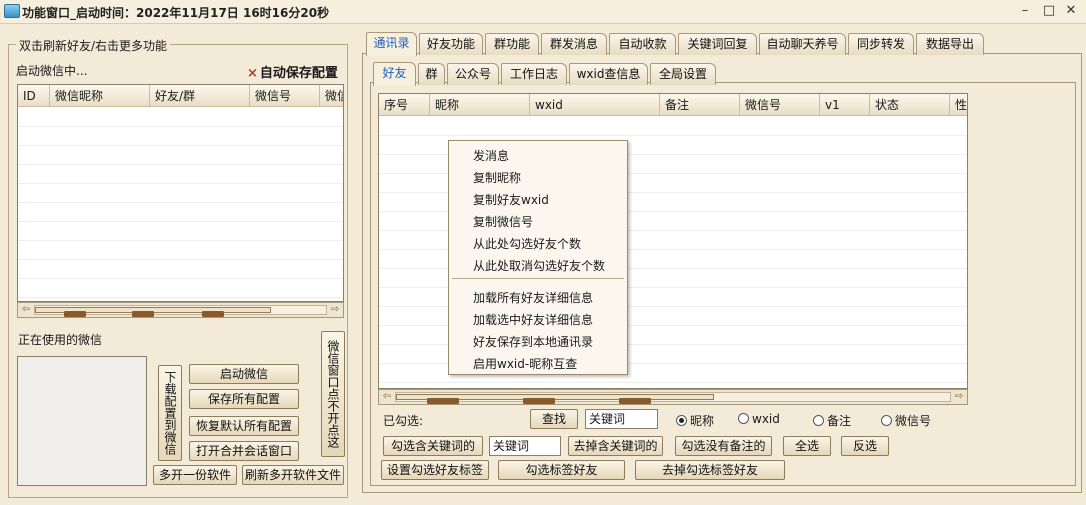  Describe the element at coordinates (533, 297) in the screenshot. I see `menu-item-load-all-details: 加载所有好友详细信息` at that location.